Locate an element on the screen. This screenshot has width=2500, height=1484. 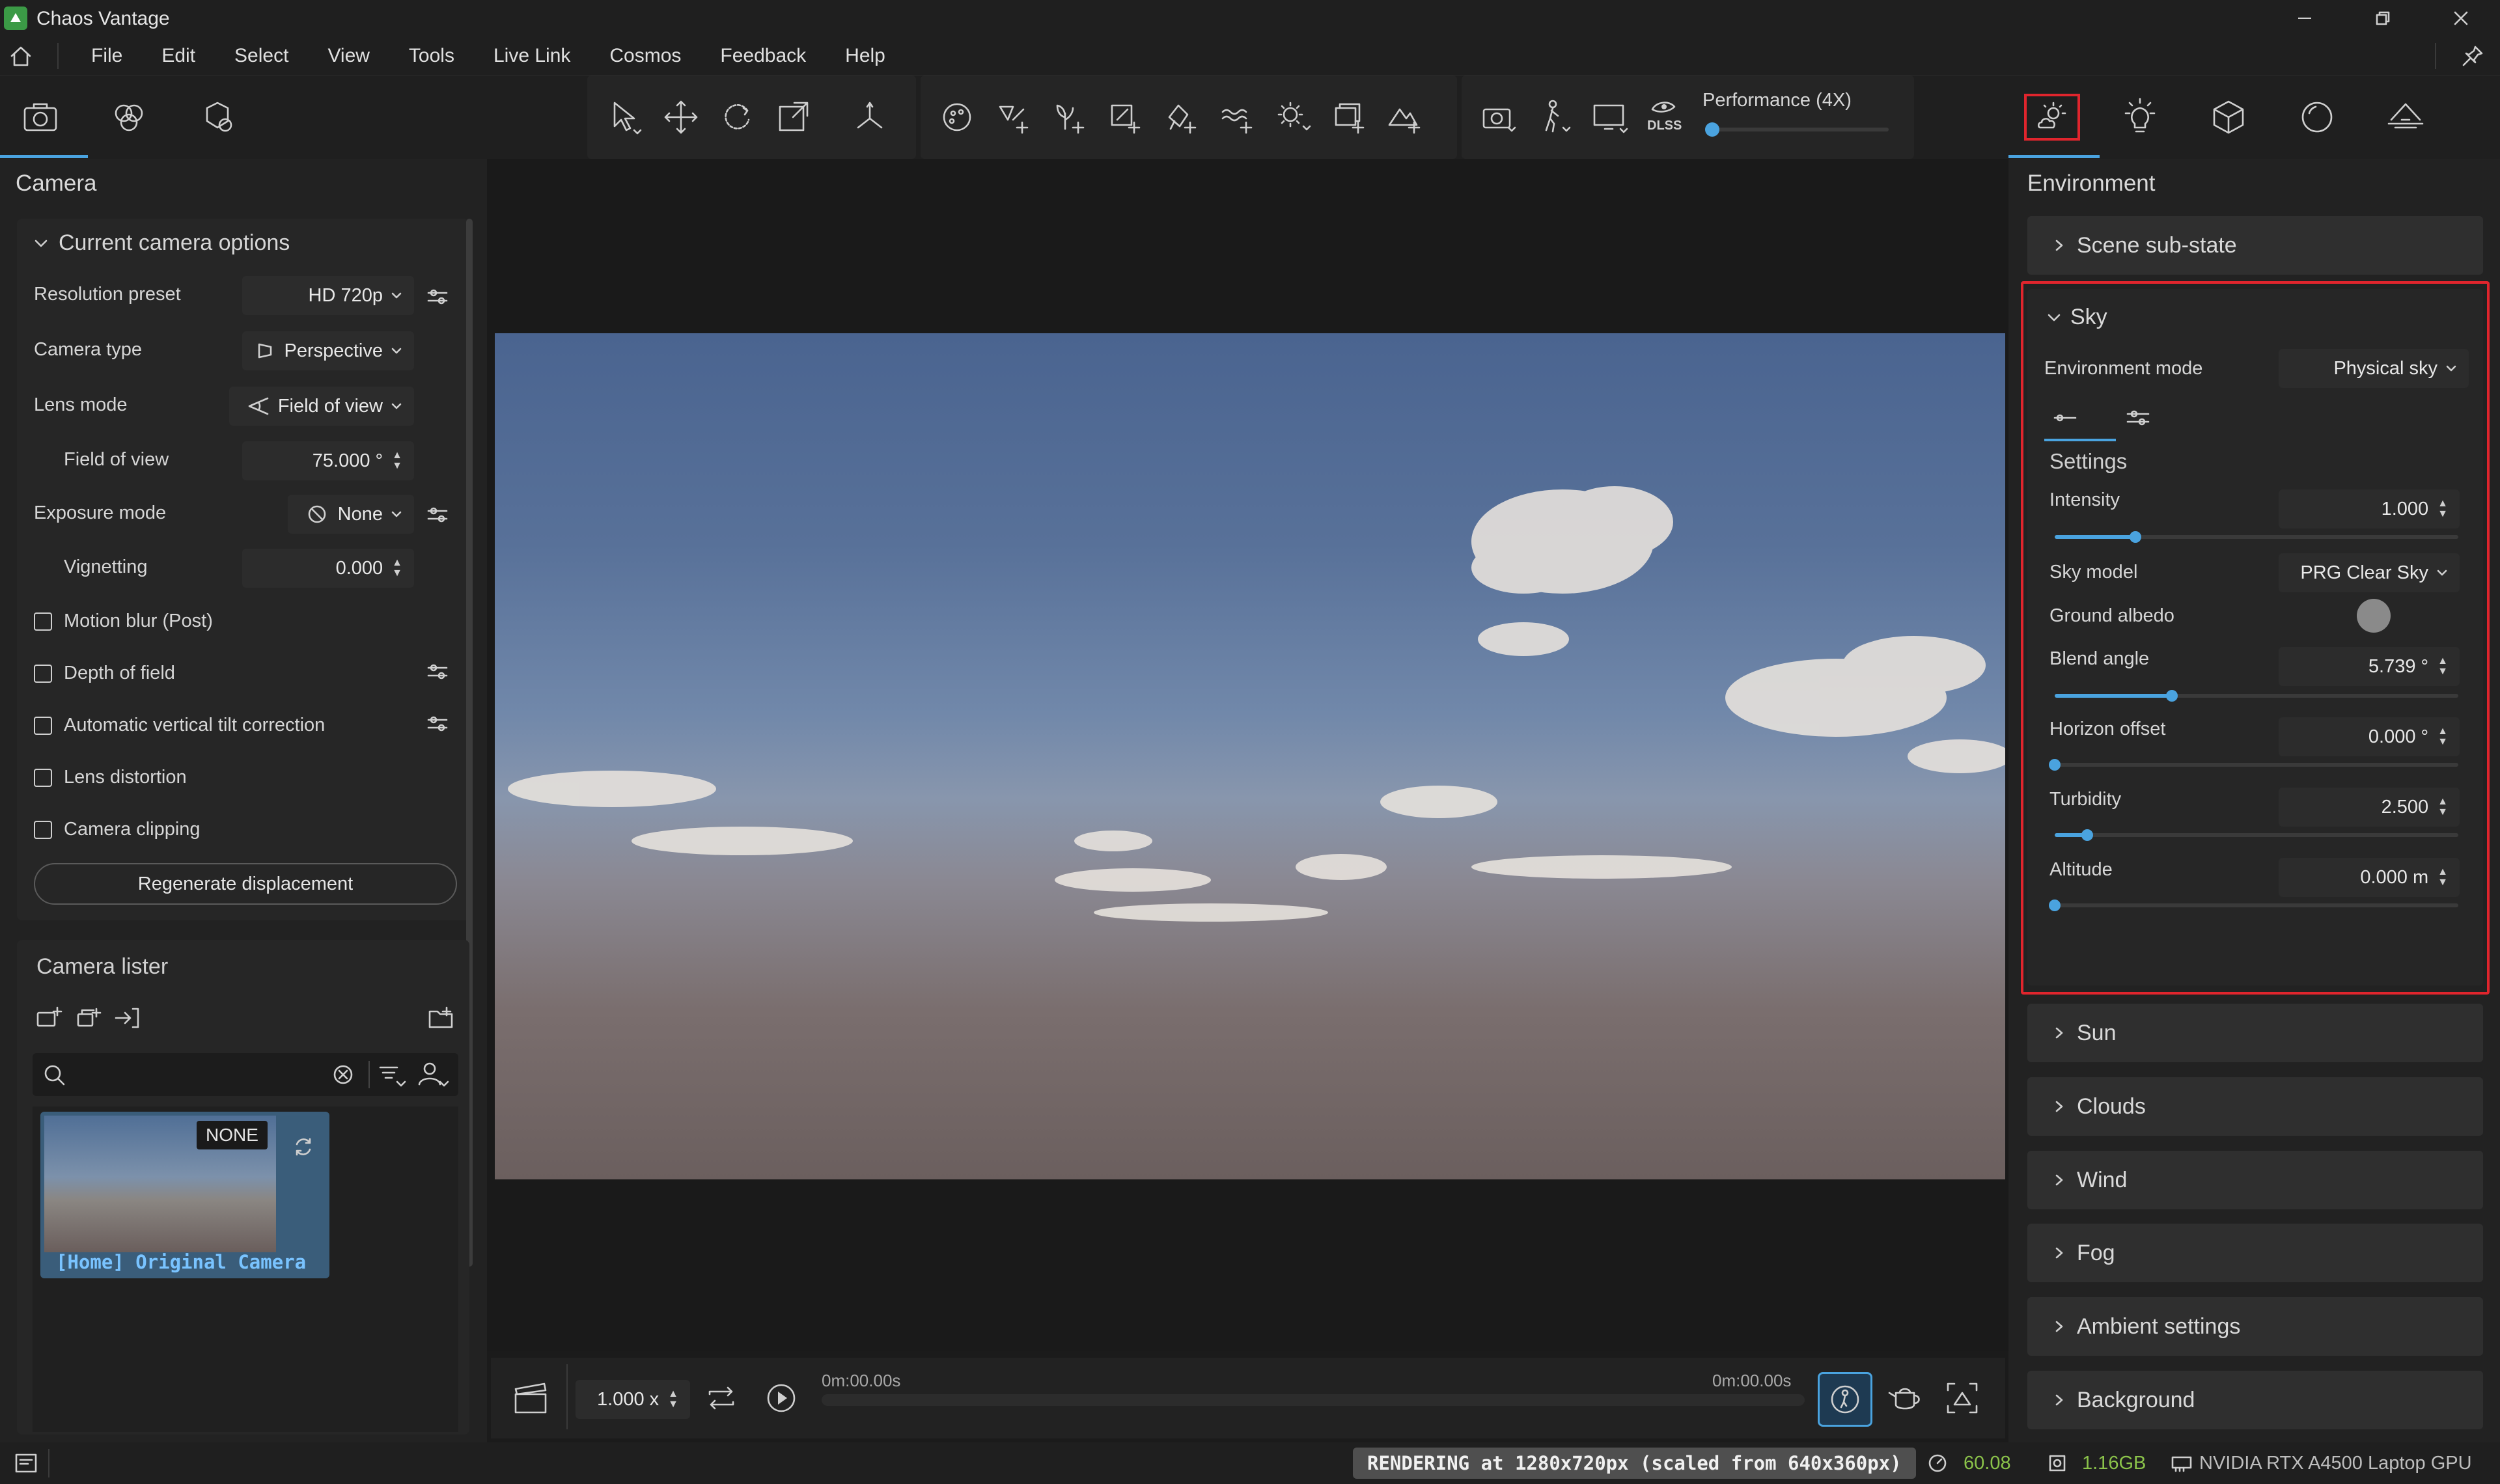
menu-live-link: Live Link is located at coordinates (532, 56).